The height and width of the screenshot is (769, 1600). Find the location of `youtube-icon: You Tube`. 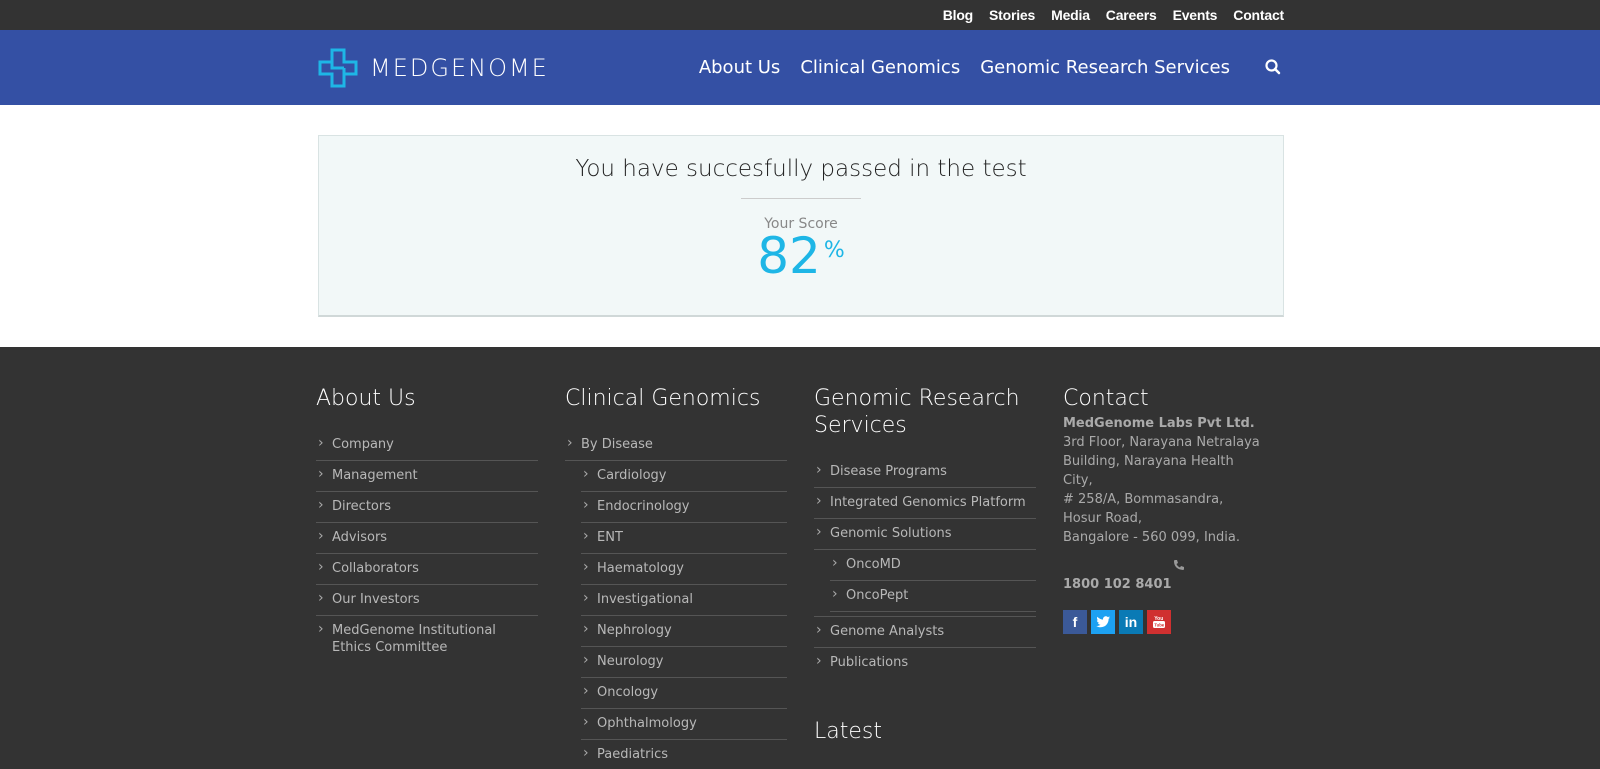

youtube-icon: You Tube is located at coordinates (1159, 622).